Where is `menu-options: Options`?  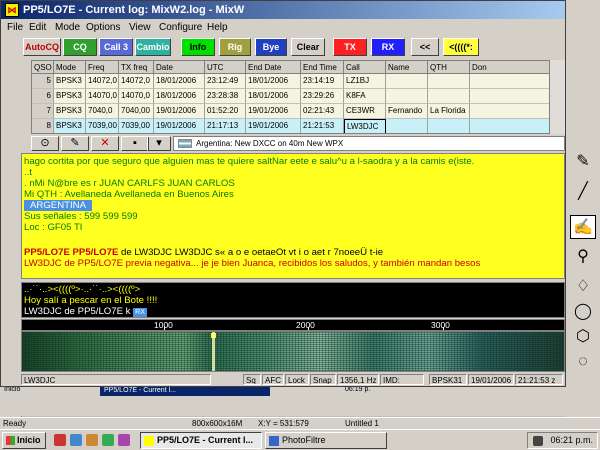 menu-options: Options is located at coordinates (103, 27).